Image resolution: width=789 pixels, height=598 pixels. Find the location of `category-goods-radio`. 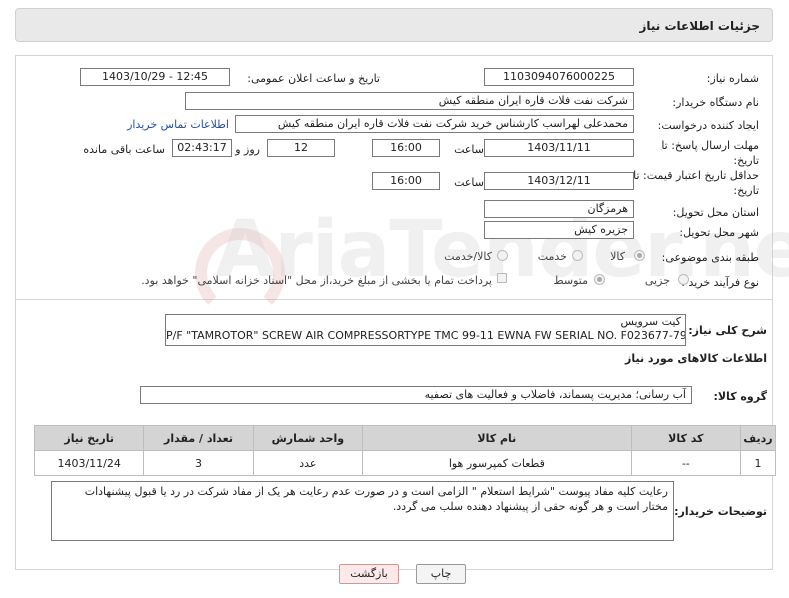

category-goods-radio is located at coordinates (639, 255).